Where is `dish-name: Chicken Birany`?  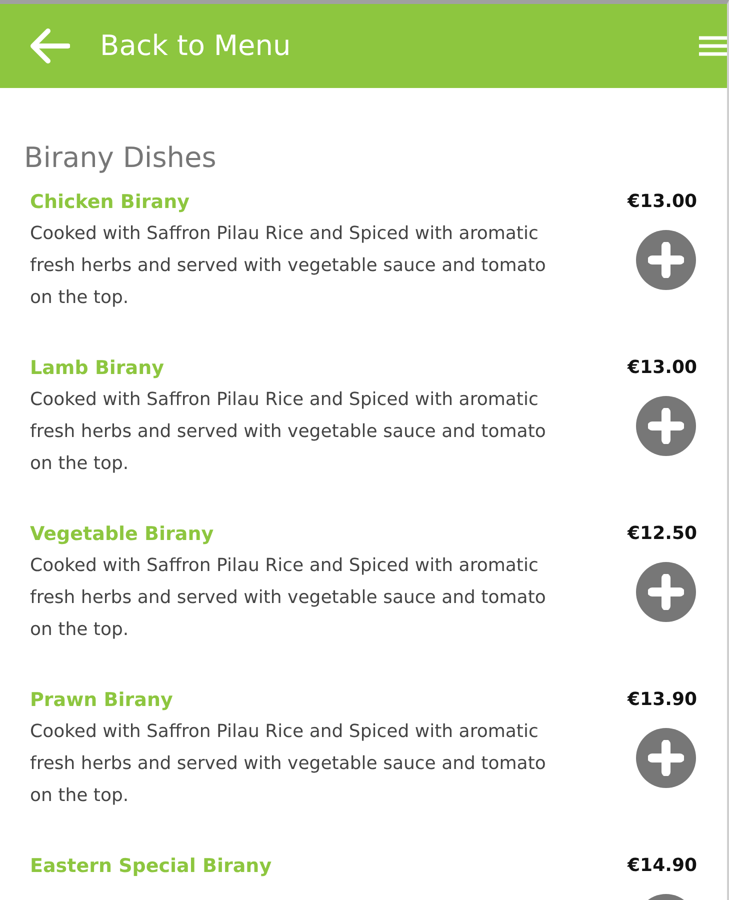 dish-name: Chicken Birany is located at coordinates (110, 202).